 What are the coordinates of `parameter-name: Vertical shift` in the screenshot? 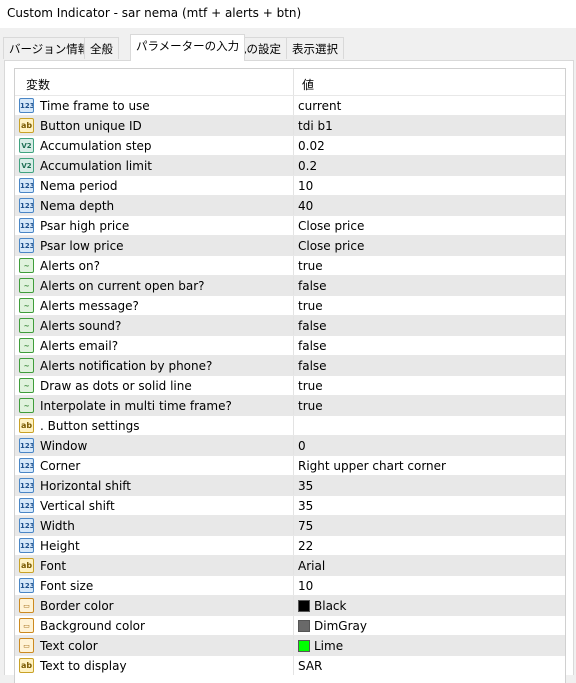 It's located at (77, 506).